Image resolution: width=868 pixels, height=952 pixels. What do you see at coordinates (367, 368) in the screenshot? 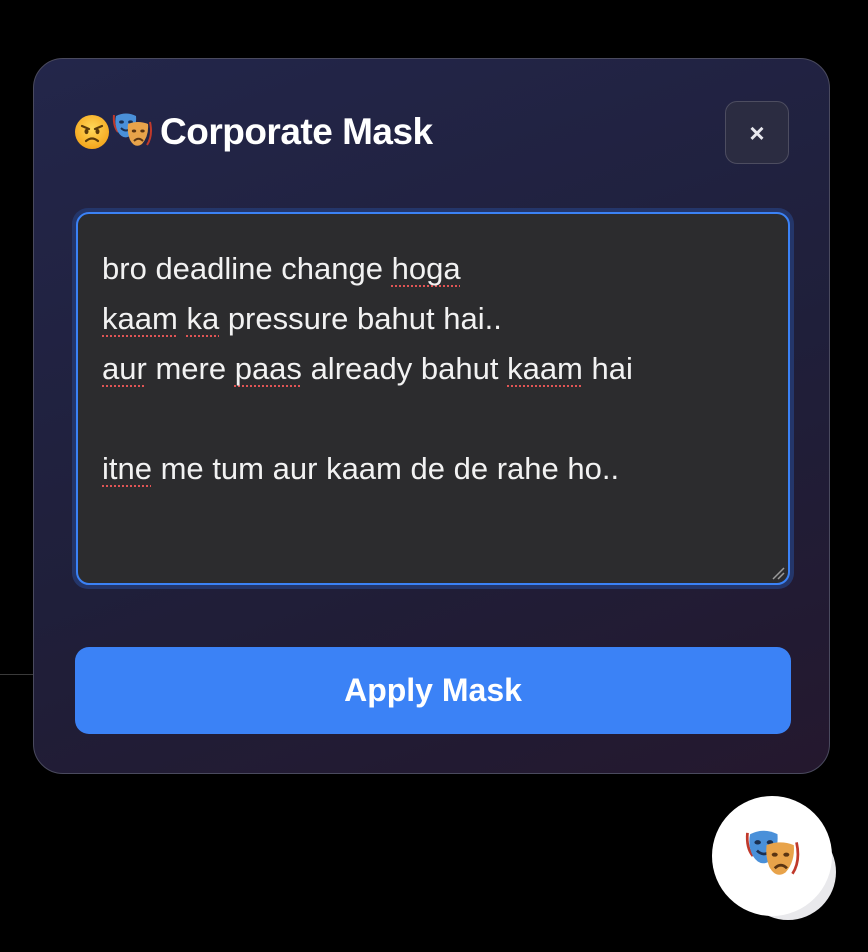
I see `message-line: aur mere paas already bahut kaam hai` at bounding box center [367, 368].